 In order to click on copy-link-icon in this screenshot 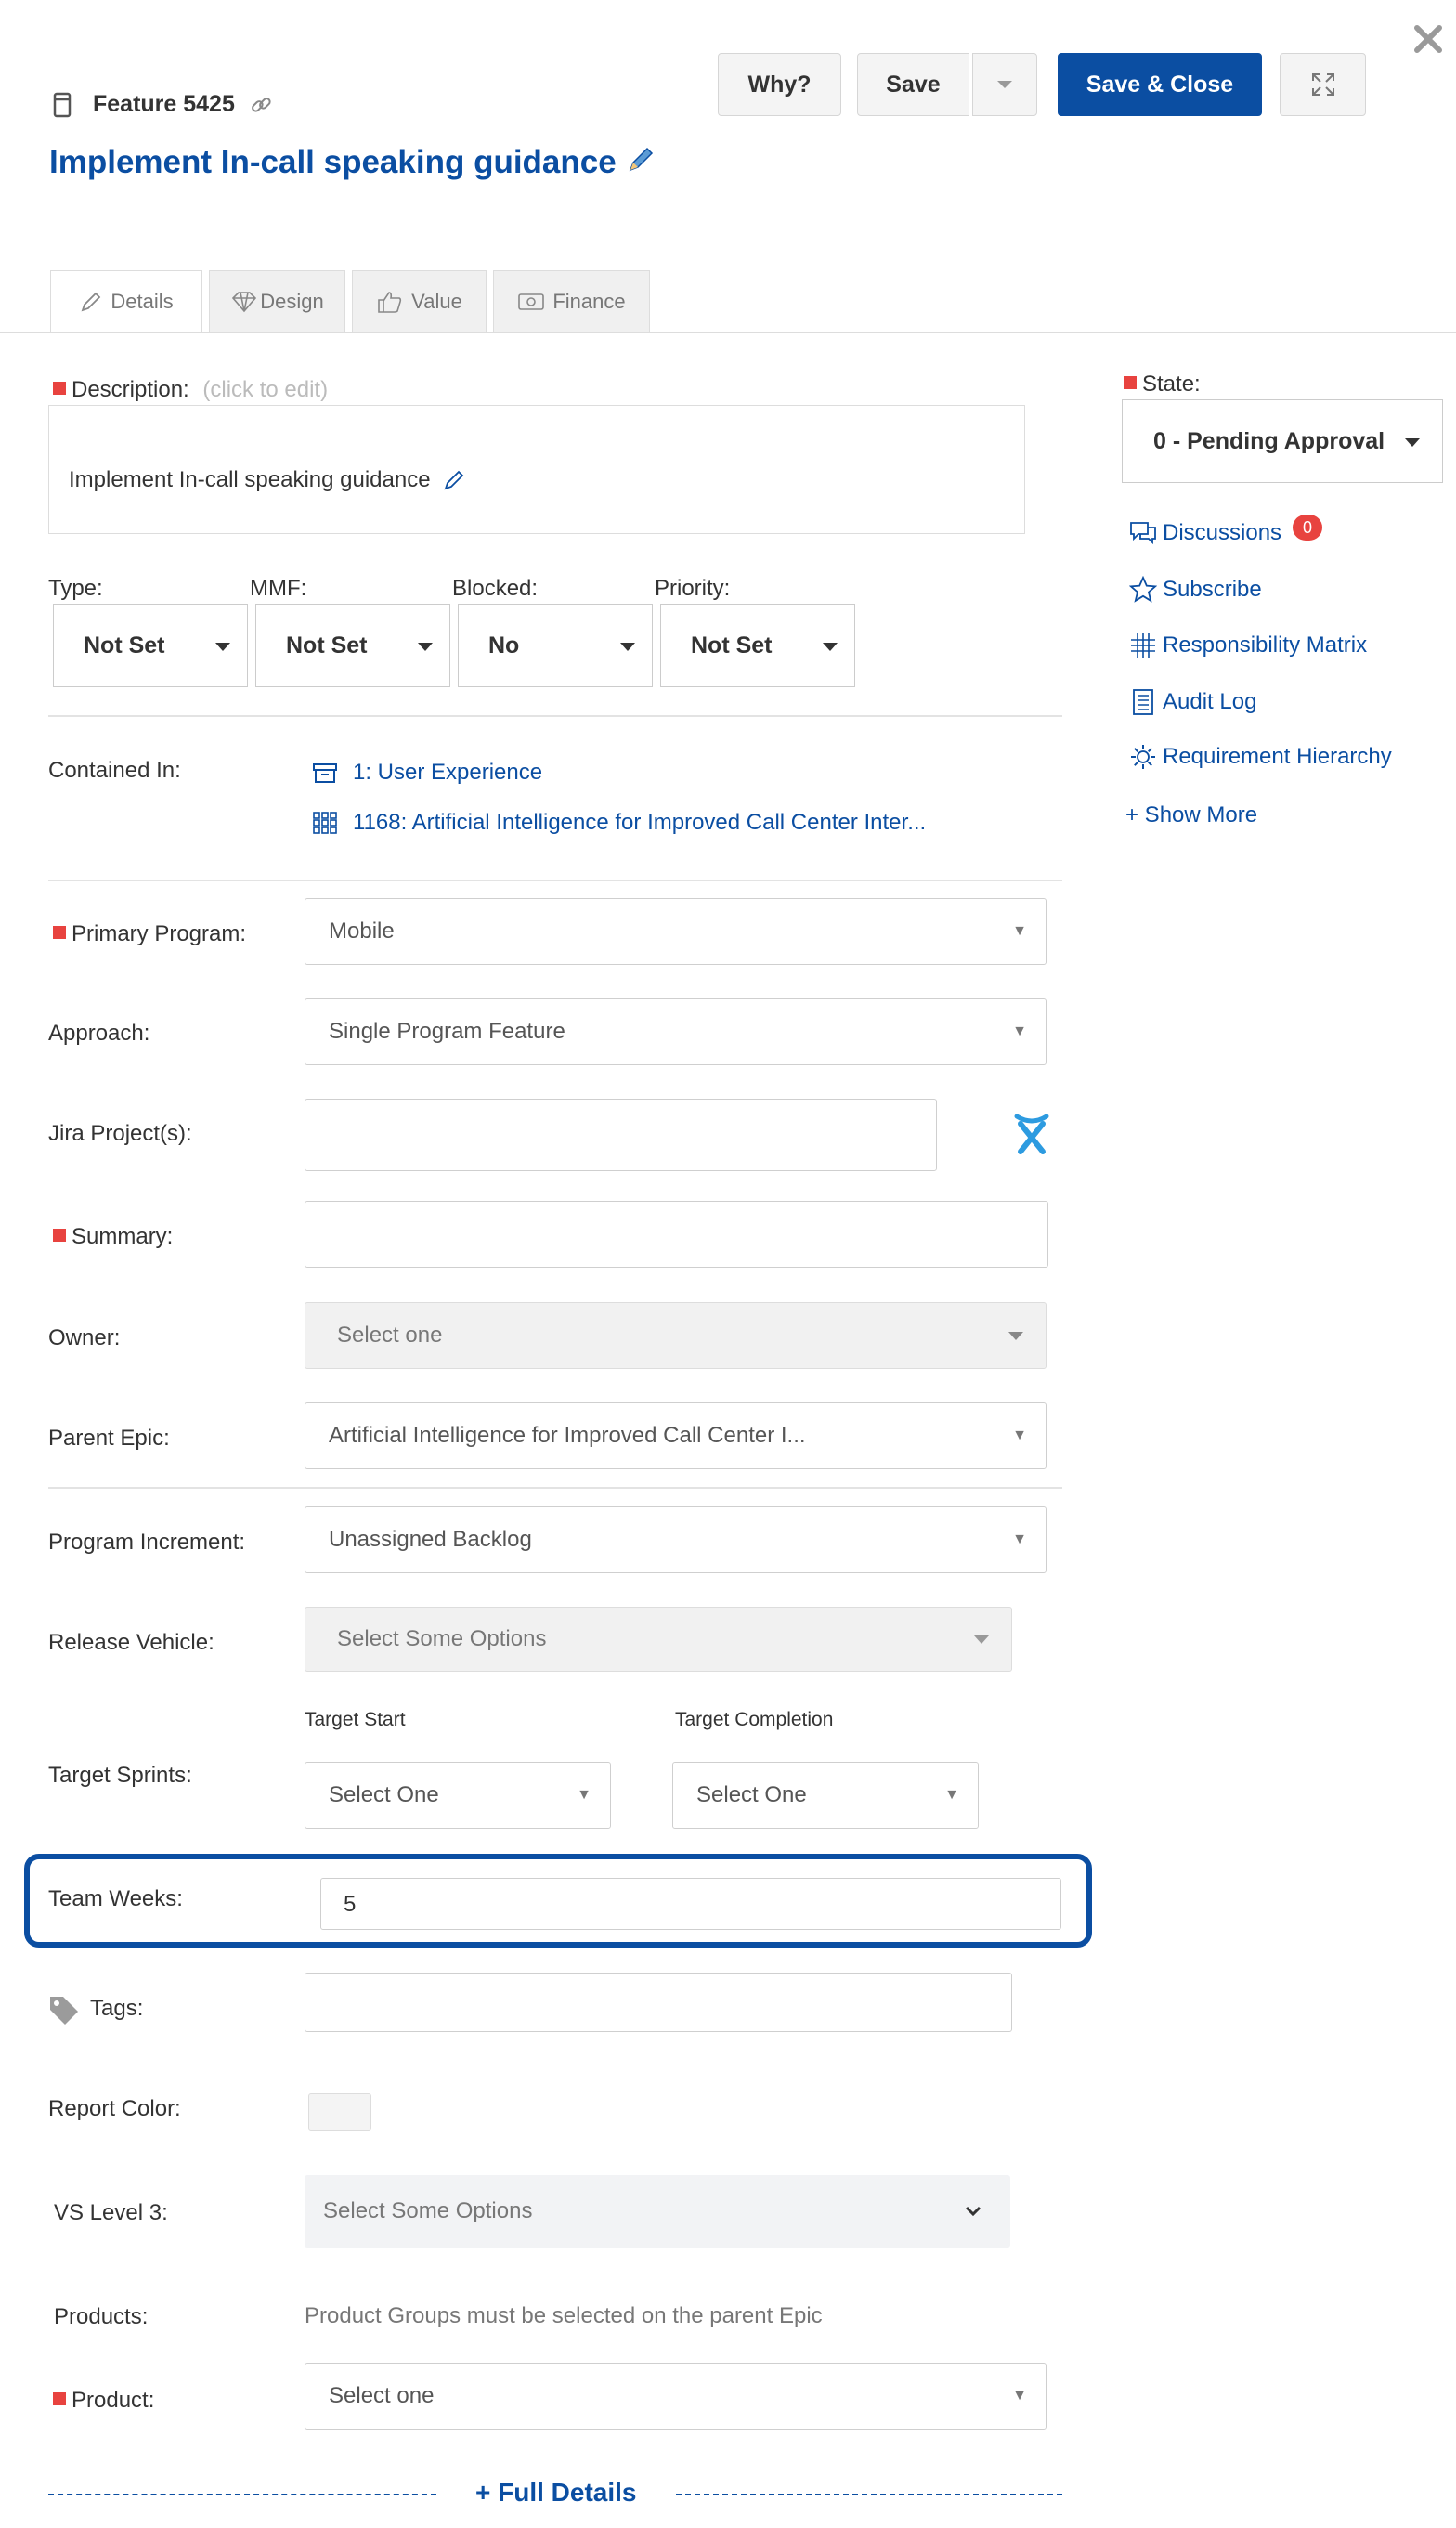, I will do `click(261, 105)`.